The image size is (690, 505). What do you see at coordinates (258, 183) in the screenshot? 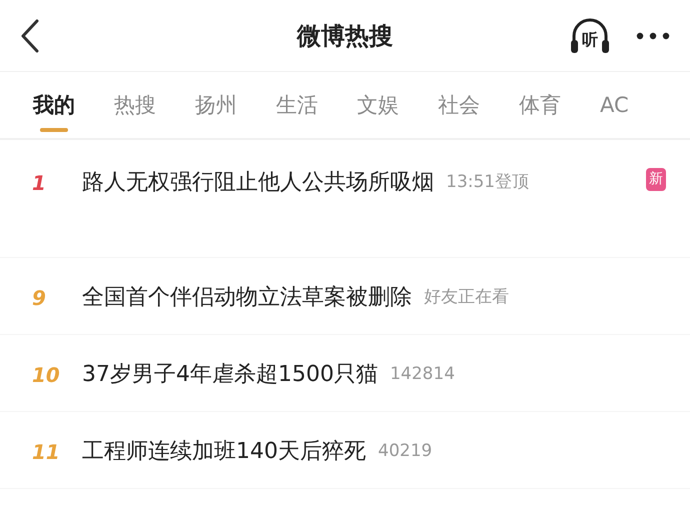
I see `topic-title: 路人无权强行阻止他人公共场所吸烟` at bounding box center [258, 183].